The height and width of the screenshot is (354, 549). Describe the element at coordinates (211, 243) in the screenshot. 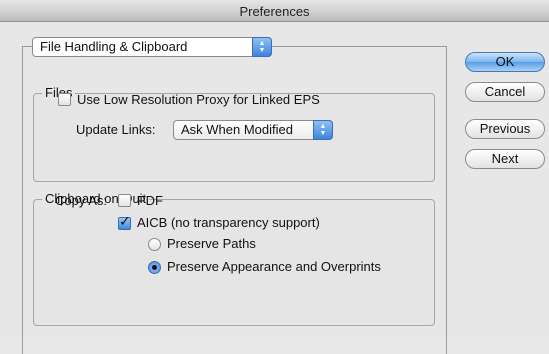

I see `preserve-paths-label: Preserve Paths` at that location.